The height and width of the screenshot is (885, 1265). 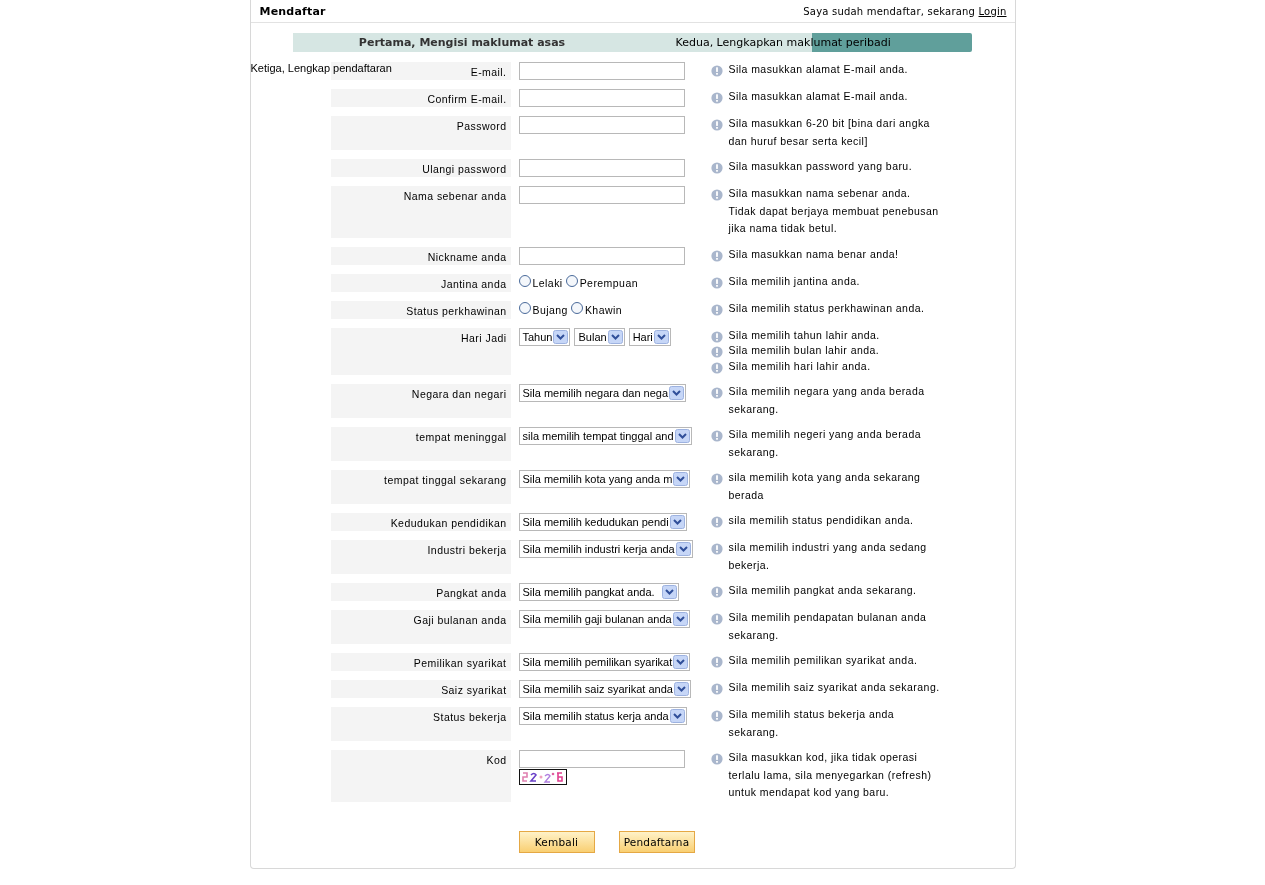 I want to click on hint-text: sila memilih status pendidikan anda., so click(x=821, y=520).